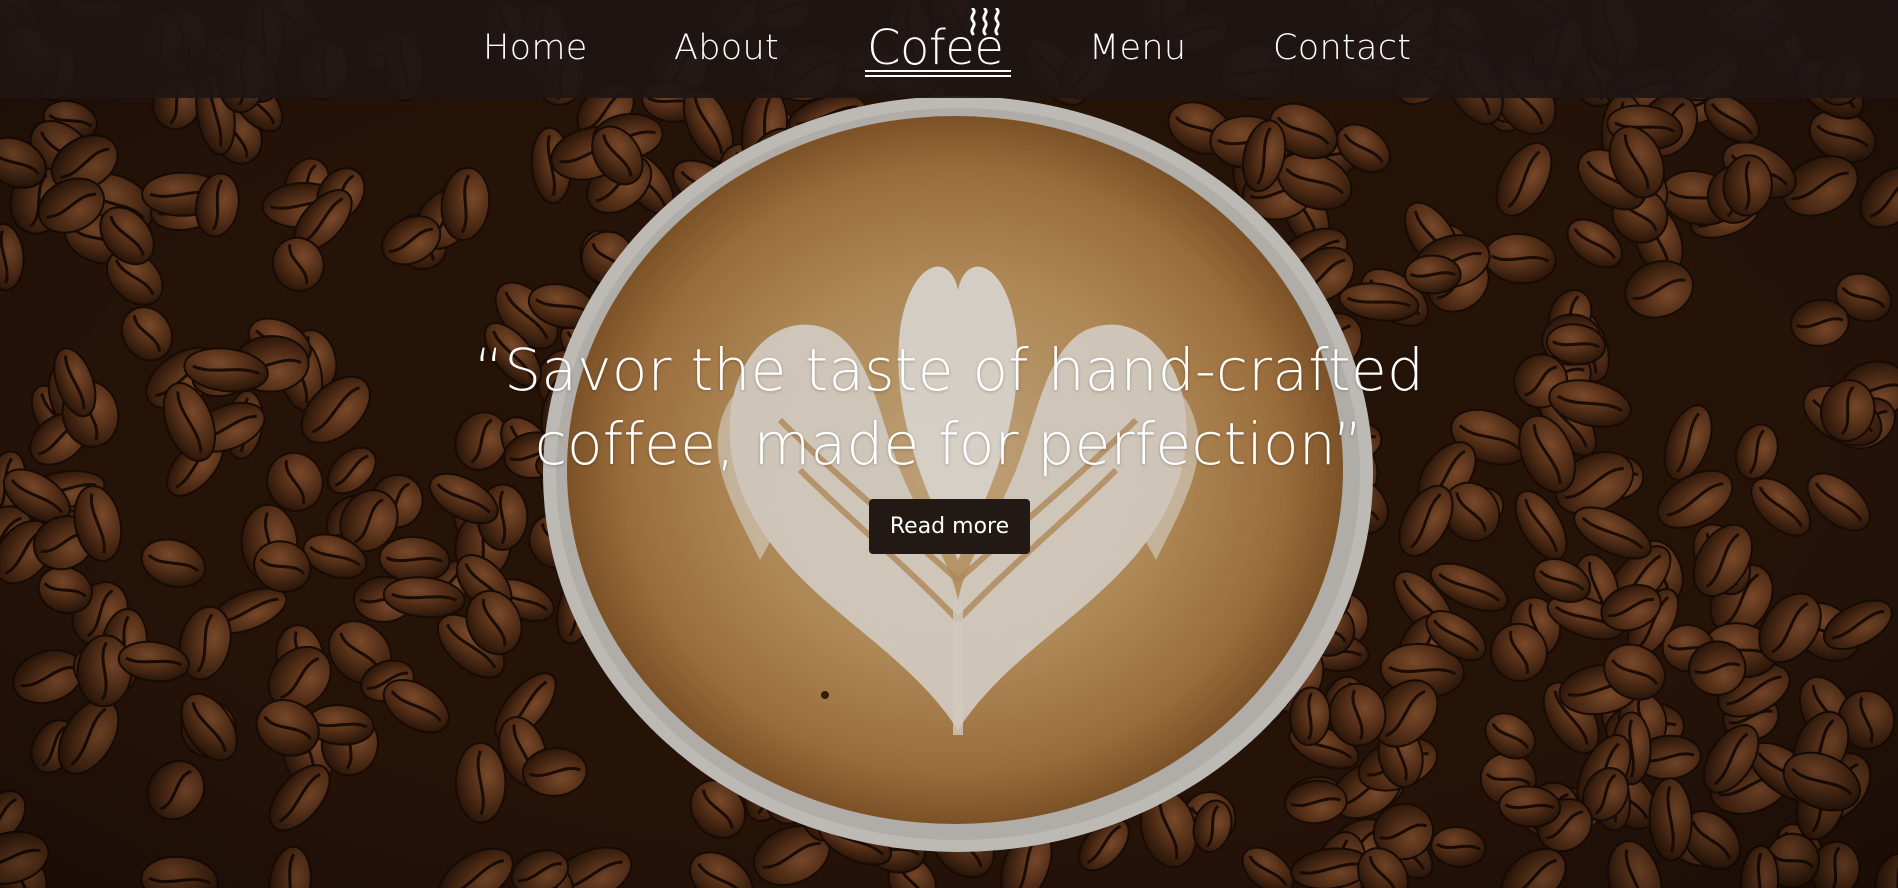 The width and height of the screenshot is (1898, 888). I want to click on nav-menu-link: Menu, so click(1137, 48).